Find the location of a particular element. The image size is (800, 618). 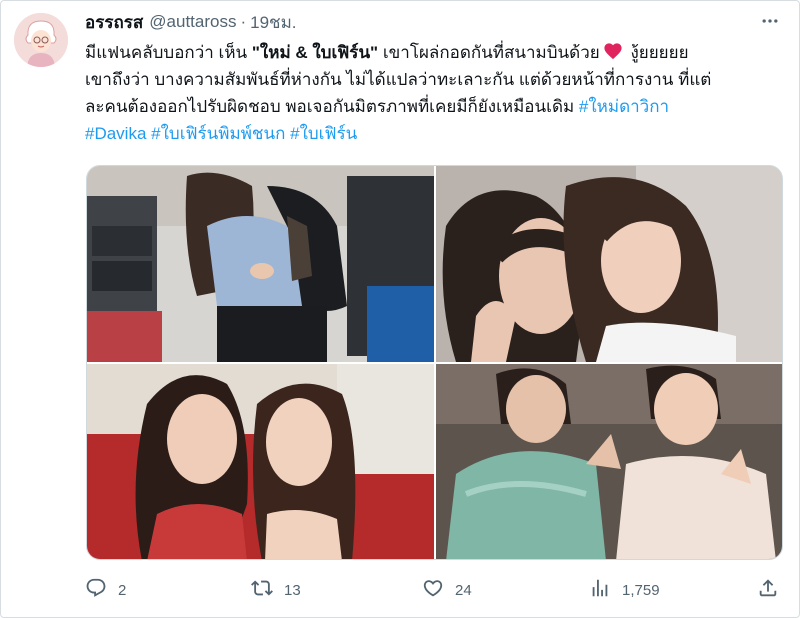

timestamp: 19ชม. is located at coordinates (273, 22).